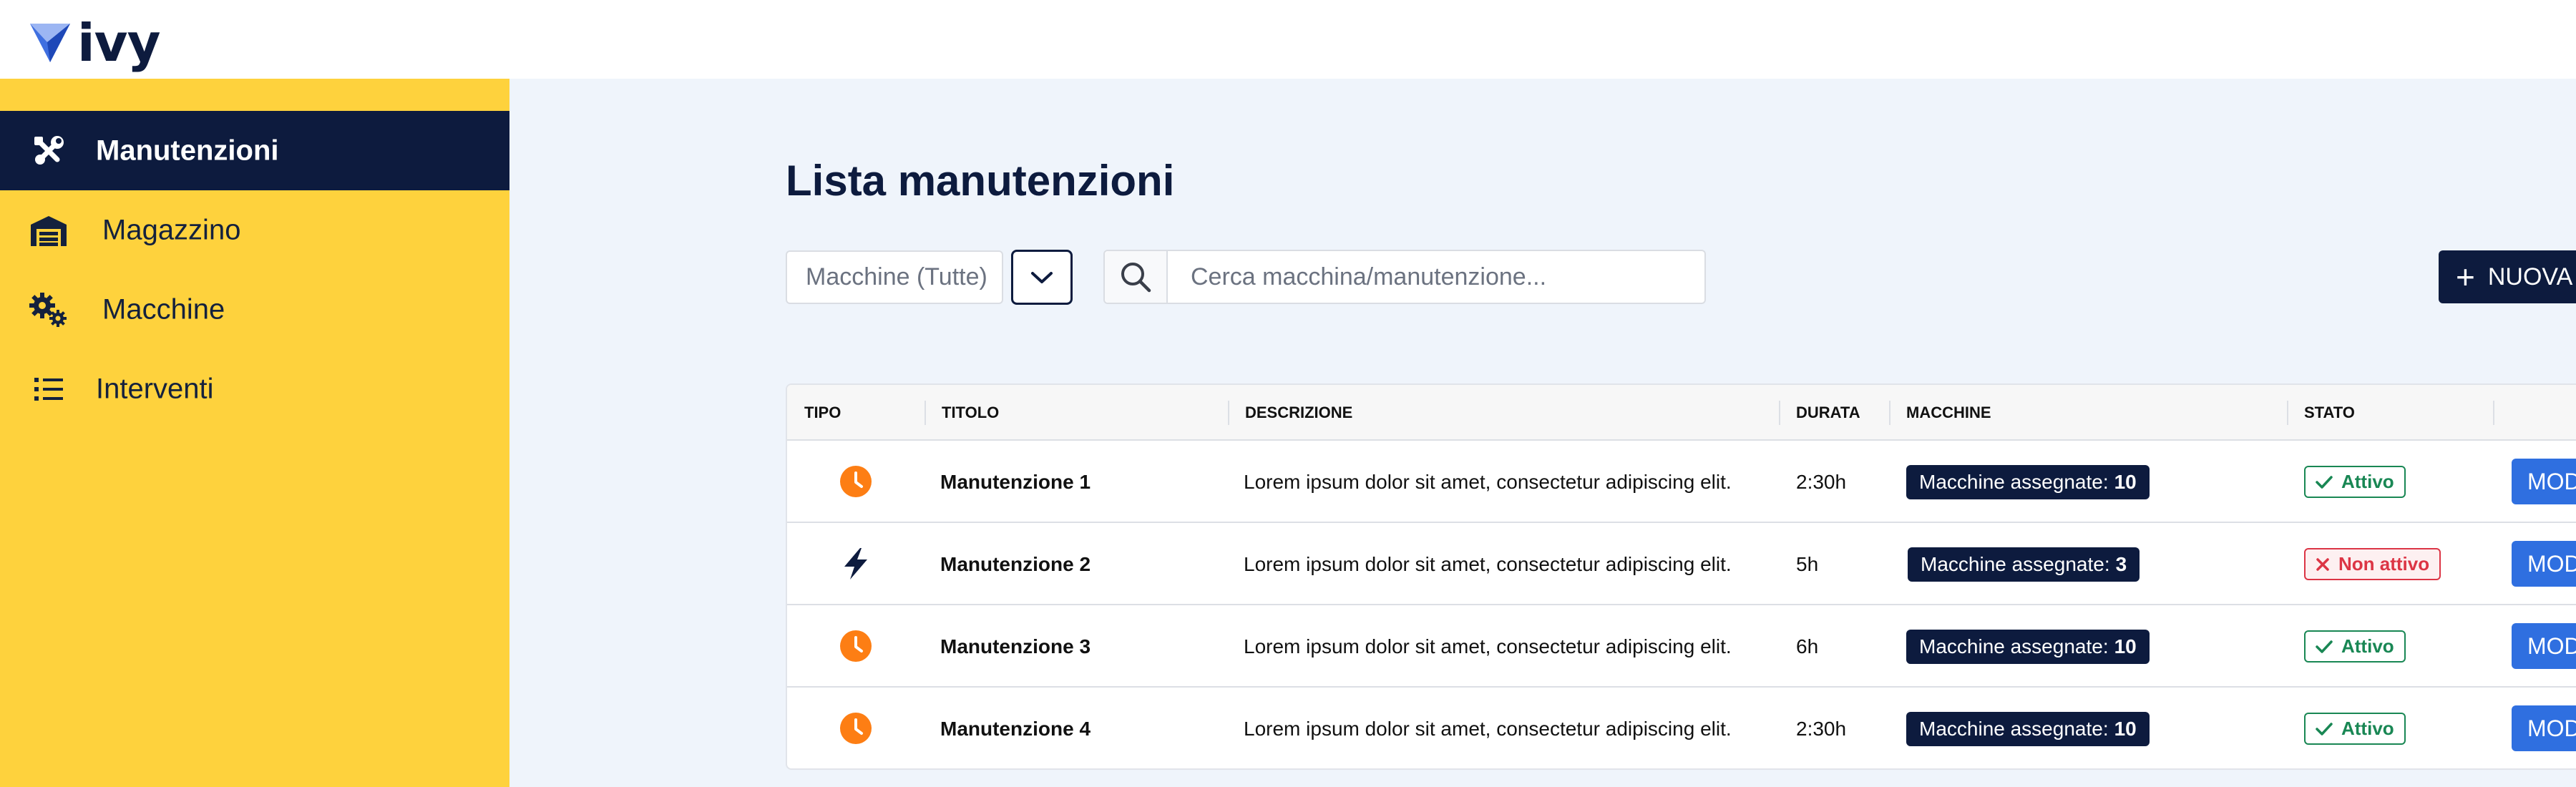 The width and height of the screenshot is (2576, 787). What do you see at coordinates (254, 230) in the screenshot?
I see `sidebar-item-magazzino: Magazzino` at bounding box center [254, 230].